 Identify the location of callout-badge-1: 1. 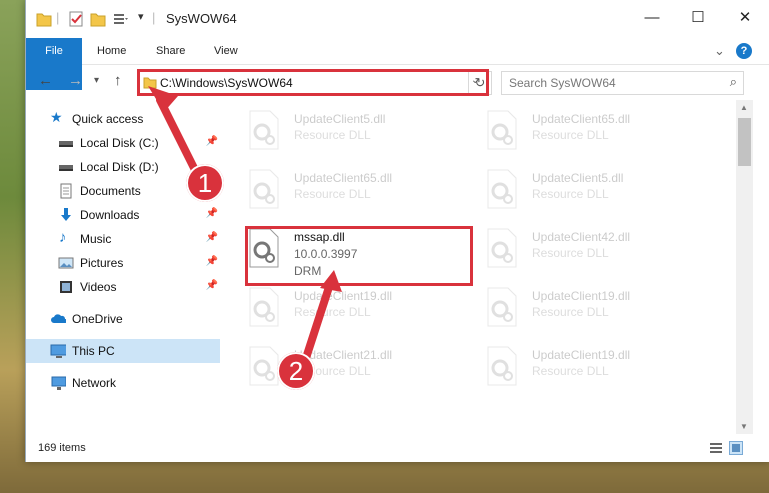
(205, 183).